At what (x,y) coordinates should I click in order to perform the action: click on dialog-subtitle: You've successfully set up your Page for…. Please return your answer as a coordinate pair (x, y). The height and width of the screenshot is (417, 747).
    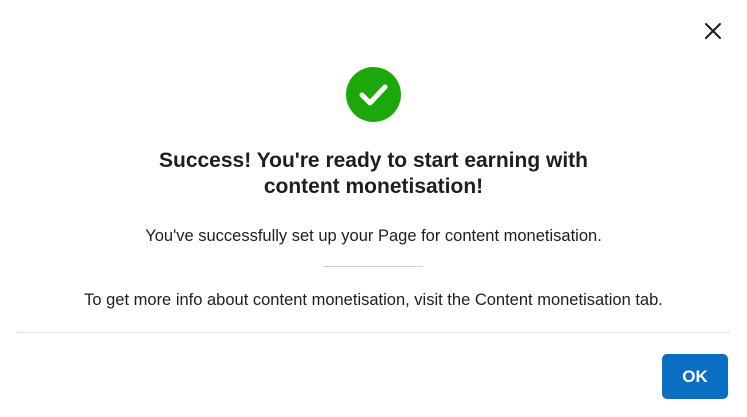
    Looking at the image, I should click on (373, 236).